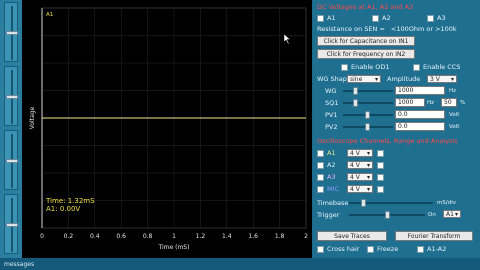 The image size is (480, 270). I want to click on amplitude-select: 3 V ▾, so click(442, 79).